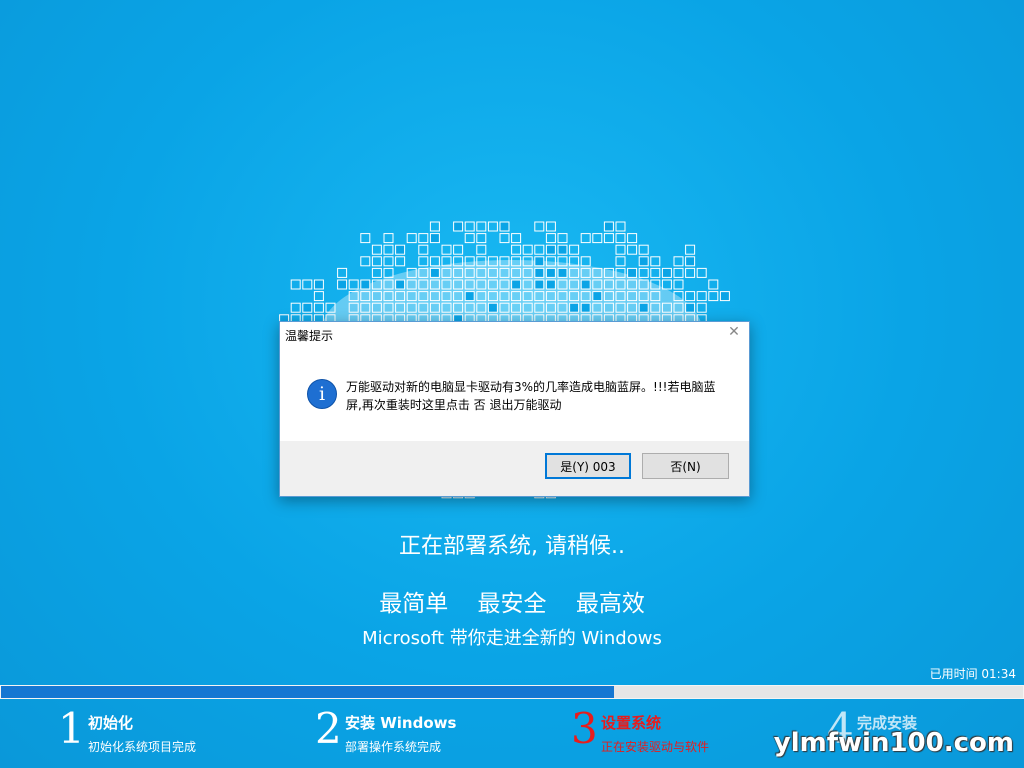 Image resolution: width=1024 pixels, height=768 pixels. I want to click on step-title: 初始化, so click(111, 723).